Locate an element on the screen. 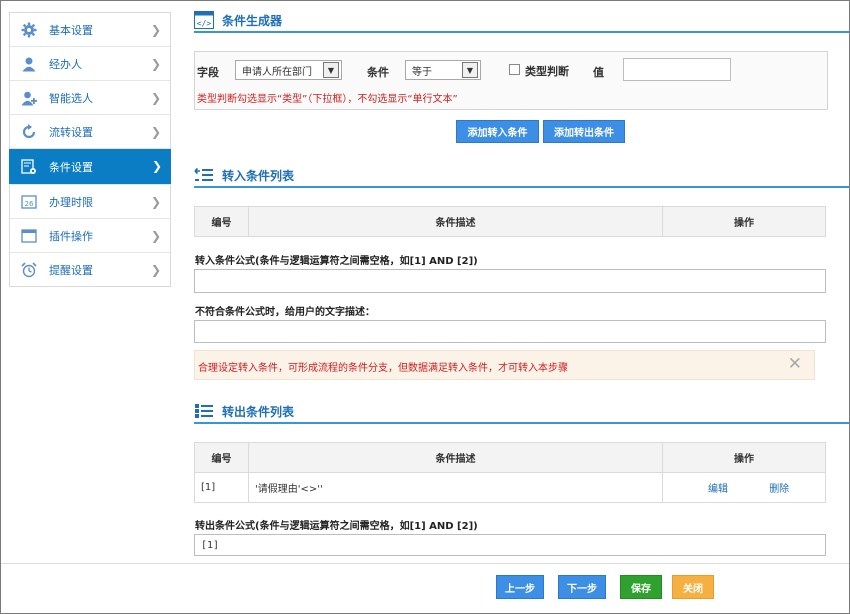 This screenshot has width=850, height=614. alarm-clock-icon is located at coordinates (29, 269).